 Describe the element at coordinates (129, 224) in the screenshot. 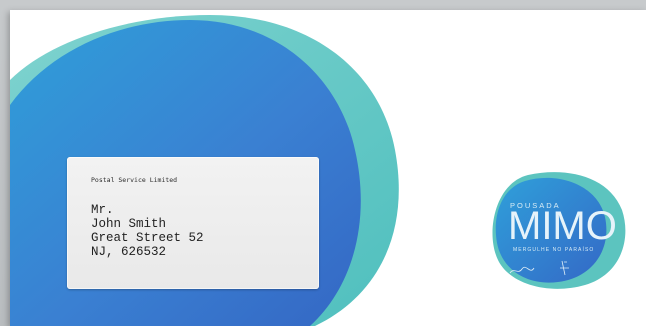

I see `recipient-name: John Smith` at that location.